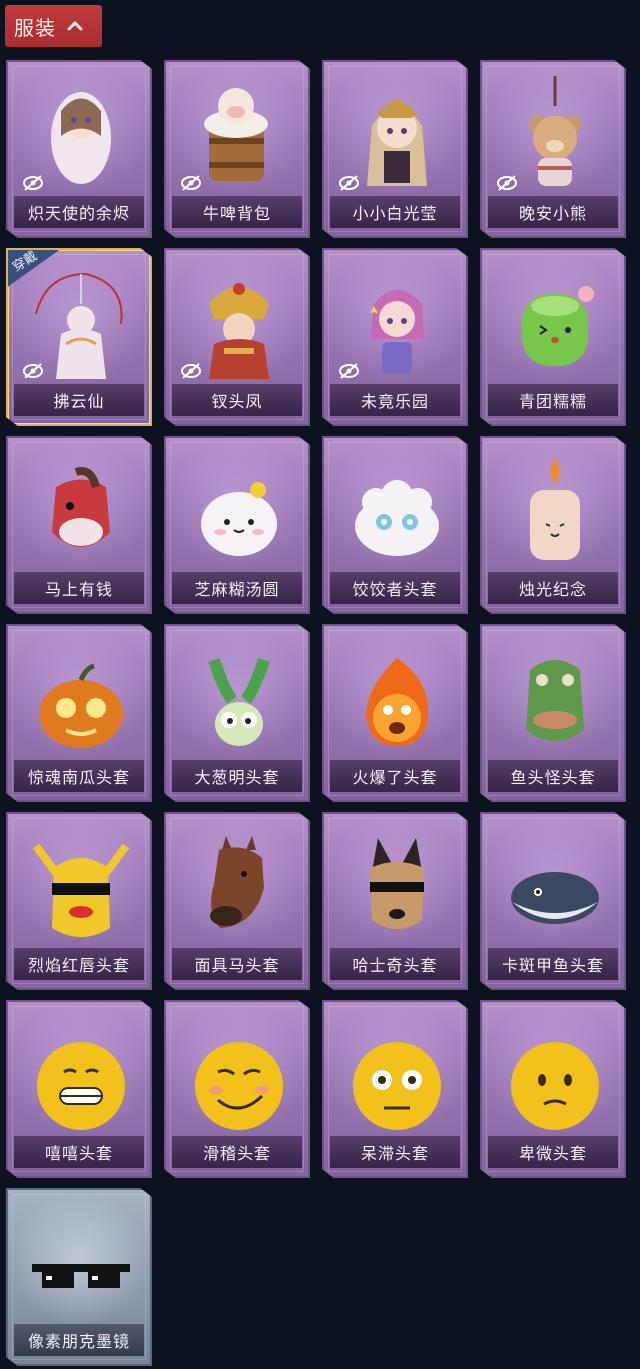 The height and width of the screenshot is (1369, 640). I want to click on costume-card: 火爆了头套, so click(395, 713).